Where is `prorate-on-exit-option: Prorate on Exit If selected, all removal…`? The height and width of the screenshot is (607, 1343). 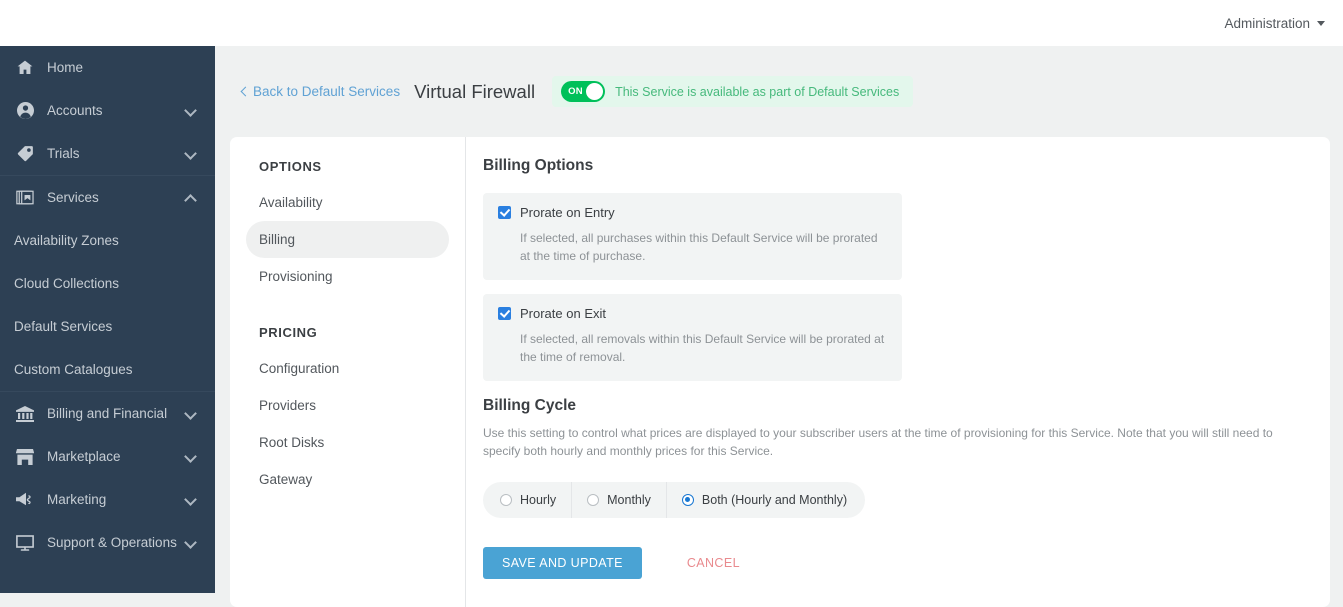 prorate-on-exit-option: Prorate on Exit If selected, all removal… is located at coordinates (692, 337).